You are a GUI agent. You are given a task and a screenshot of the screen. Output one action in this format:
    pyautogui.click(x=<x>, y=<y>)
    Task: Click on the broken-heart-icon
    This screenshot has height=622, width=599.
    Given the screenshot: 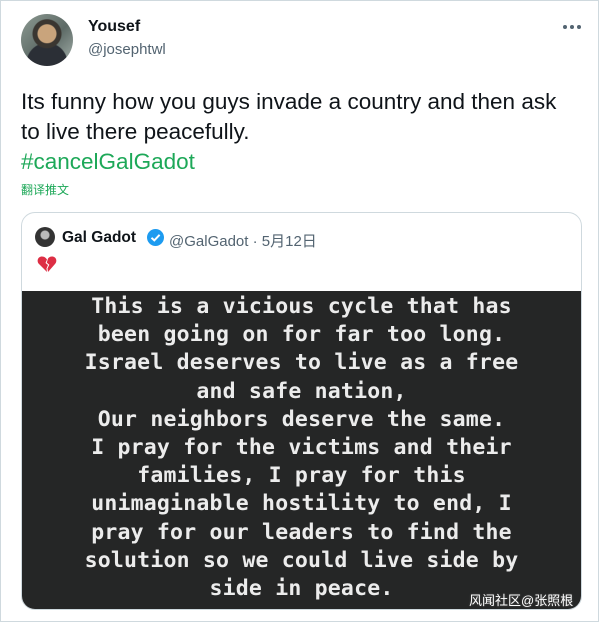 What is the action you would take?
    pyautogui.click(x=47, y=264)
    